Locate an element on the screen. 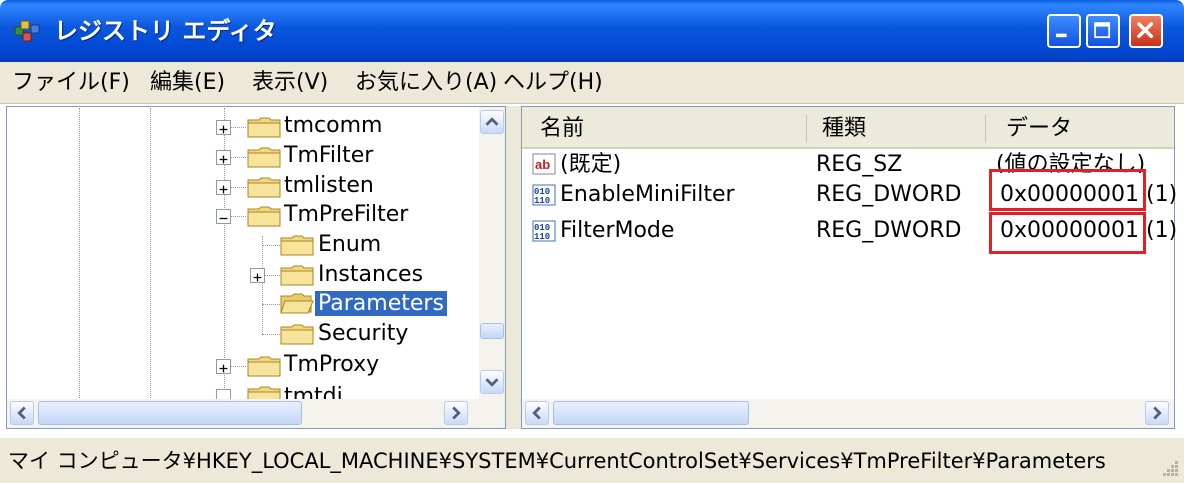 The image size is (1184, 483). close-button is located at coordinates (1146, 31).